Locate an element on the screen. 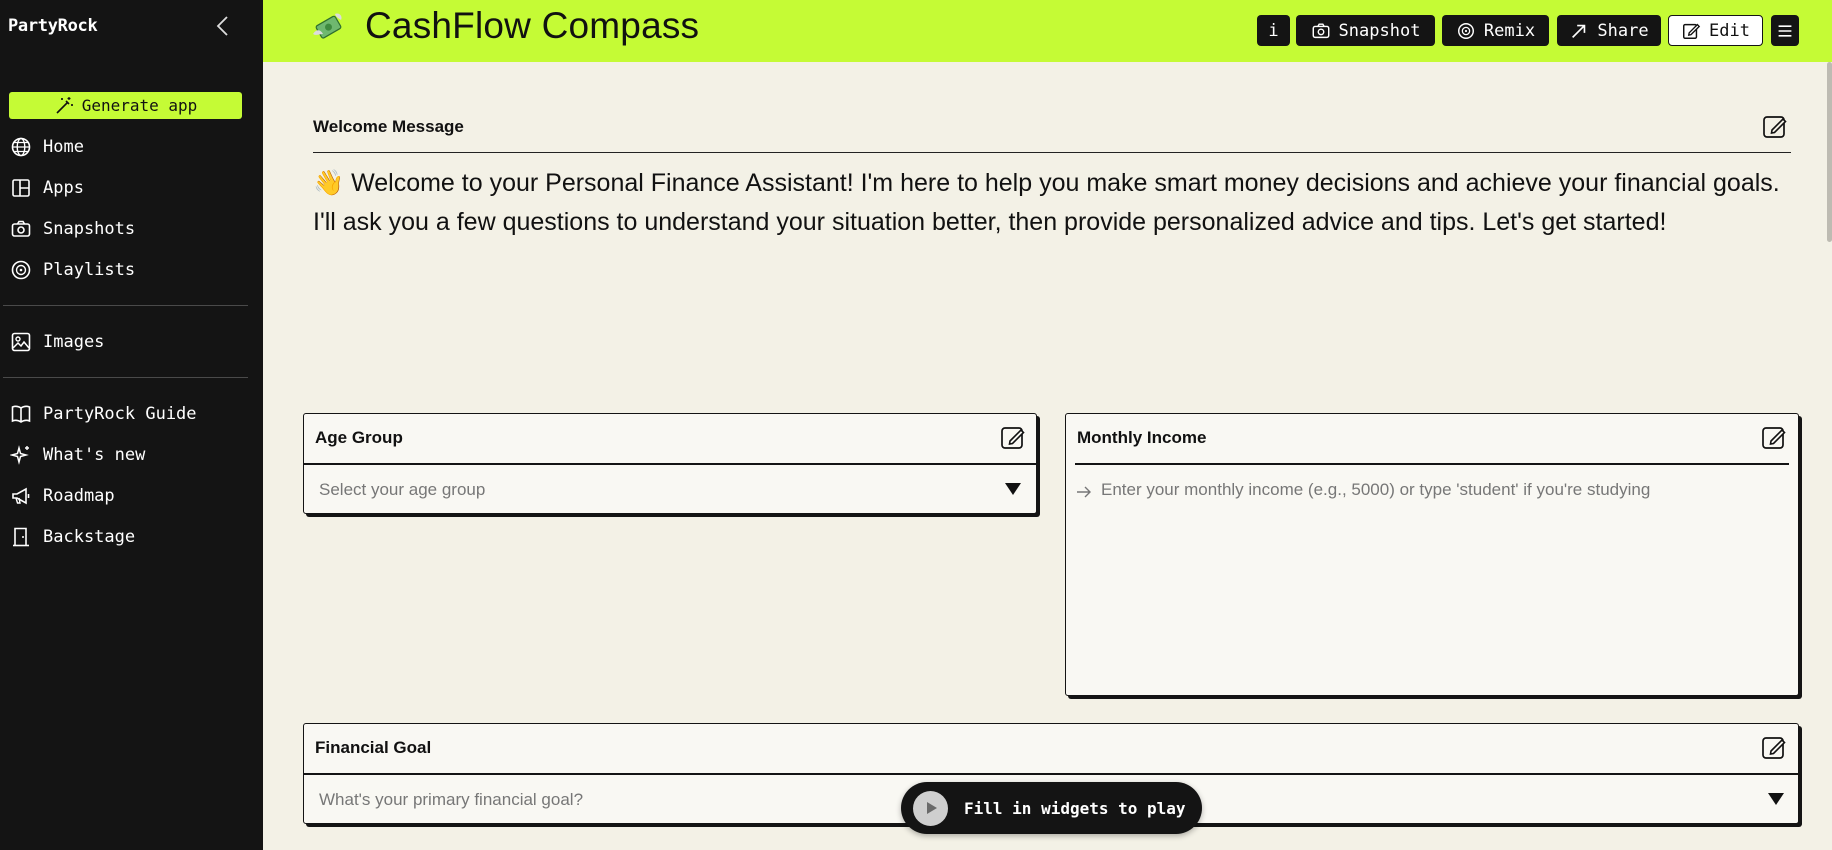  sidebar-item-roadmap: Roadmap is located at coordinates (62, 496).